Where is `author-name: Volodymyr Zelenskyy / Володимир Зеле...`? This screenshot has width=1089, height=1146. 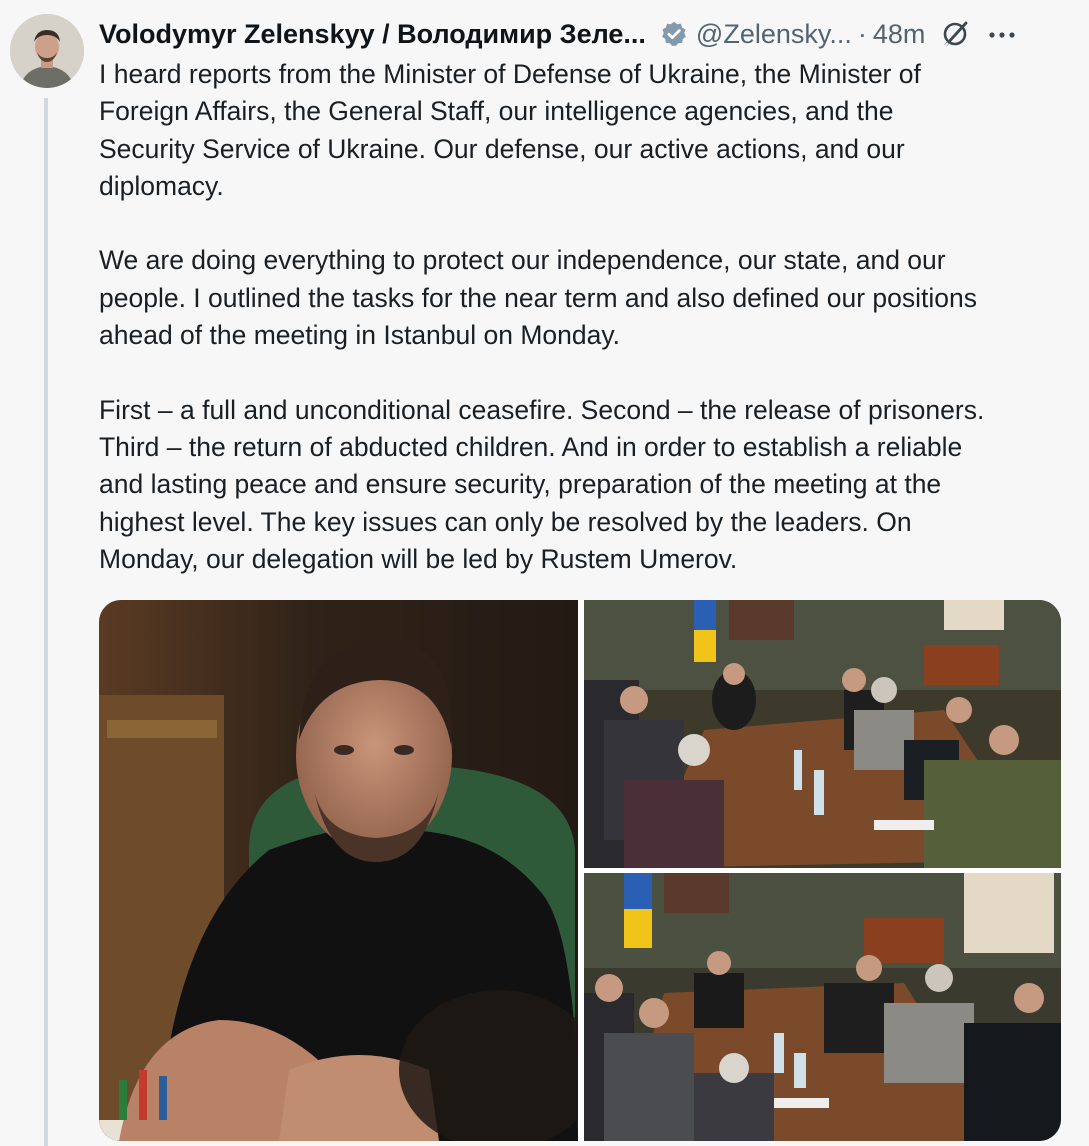
author-name: Volodymyr Zelenskyy / Володимир Зеле... is located at coordinates (372, 34).